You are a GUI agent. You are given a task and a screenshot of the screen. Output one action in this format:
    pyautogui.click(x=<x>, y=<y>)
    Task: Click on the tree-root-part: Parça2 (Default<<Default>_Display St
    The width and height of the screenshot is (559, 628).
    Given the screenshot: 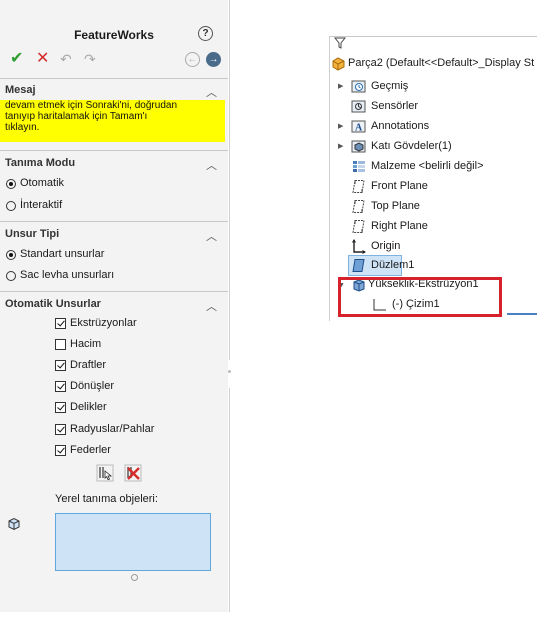 What is the action you would take?
    pyautogui.click(x=434, y=64)
    